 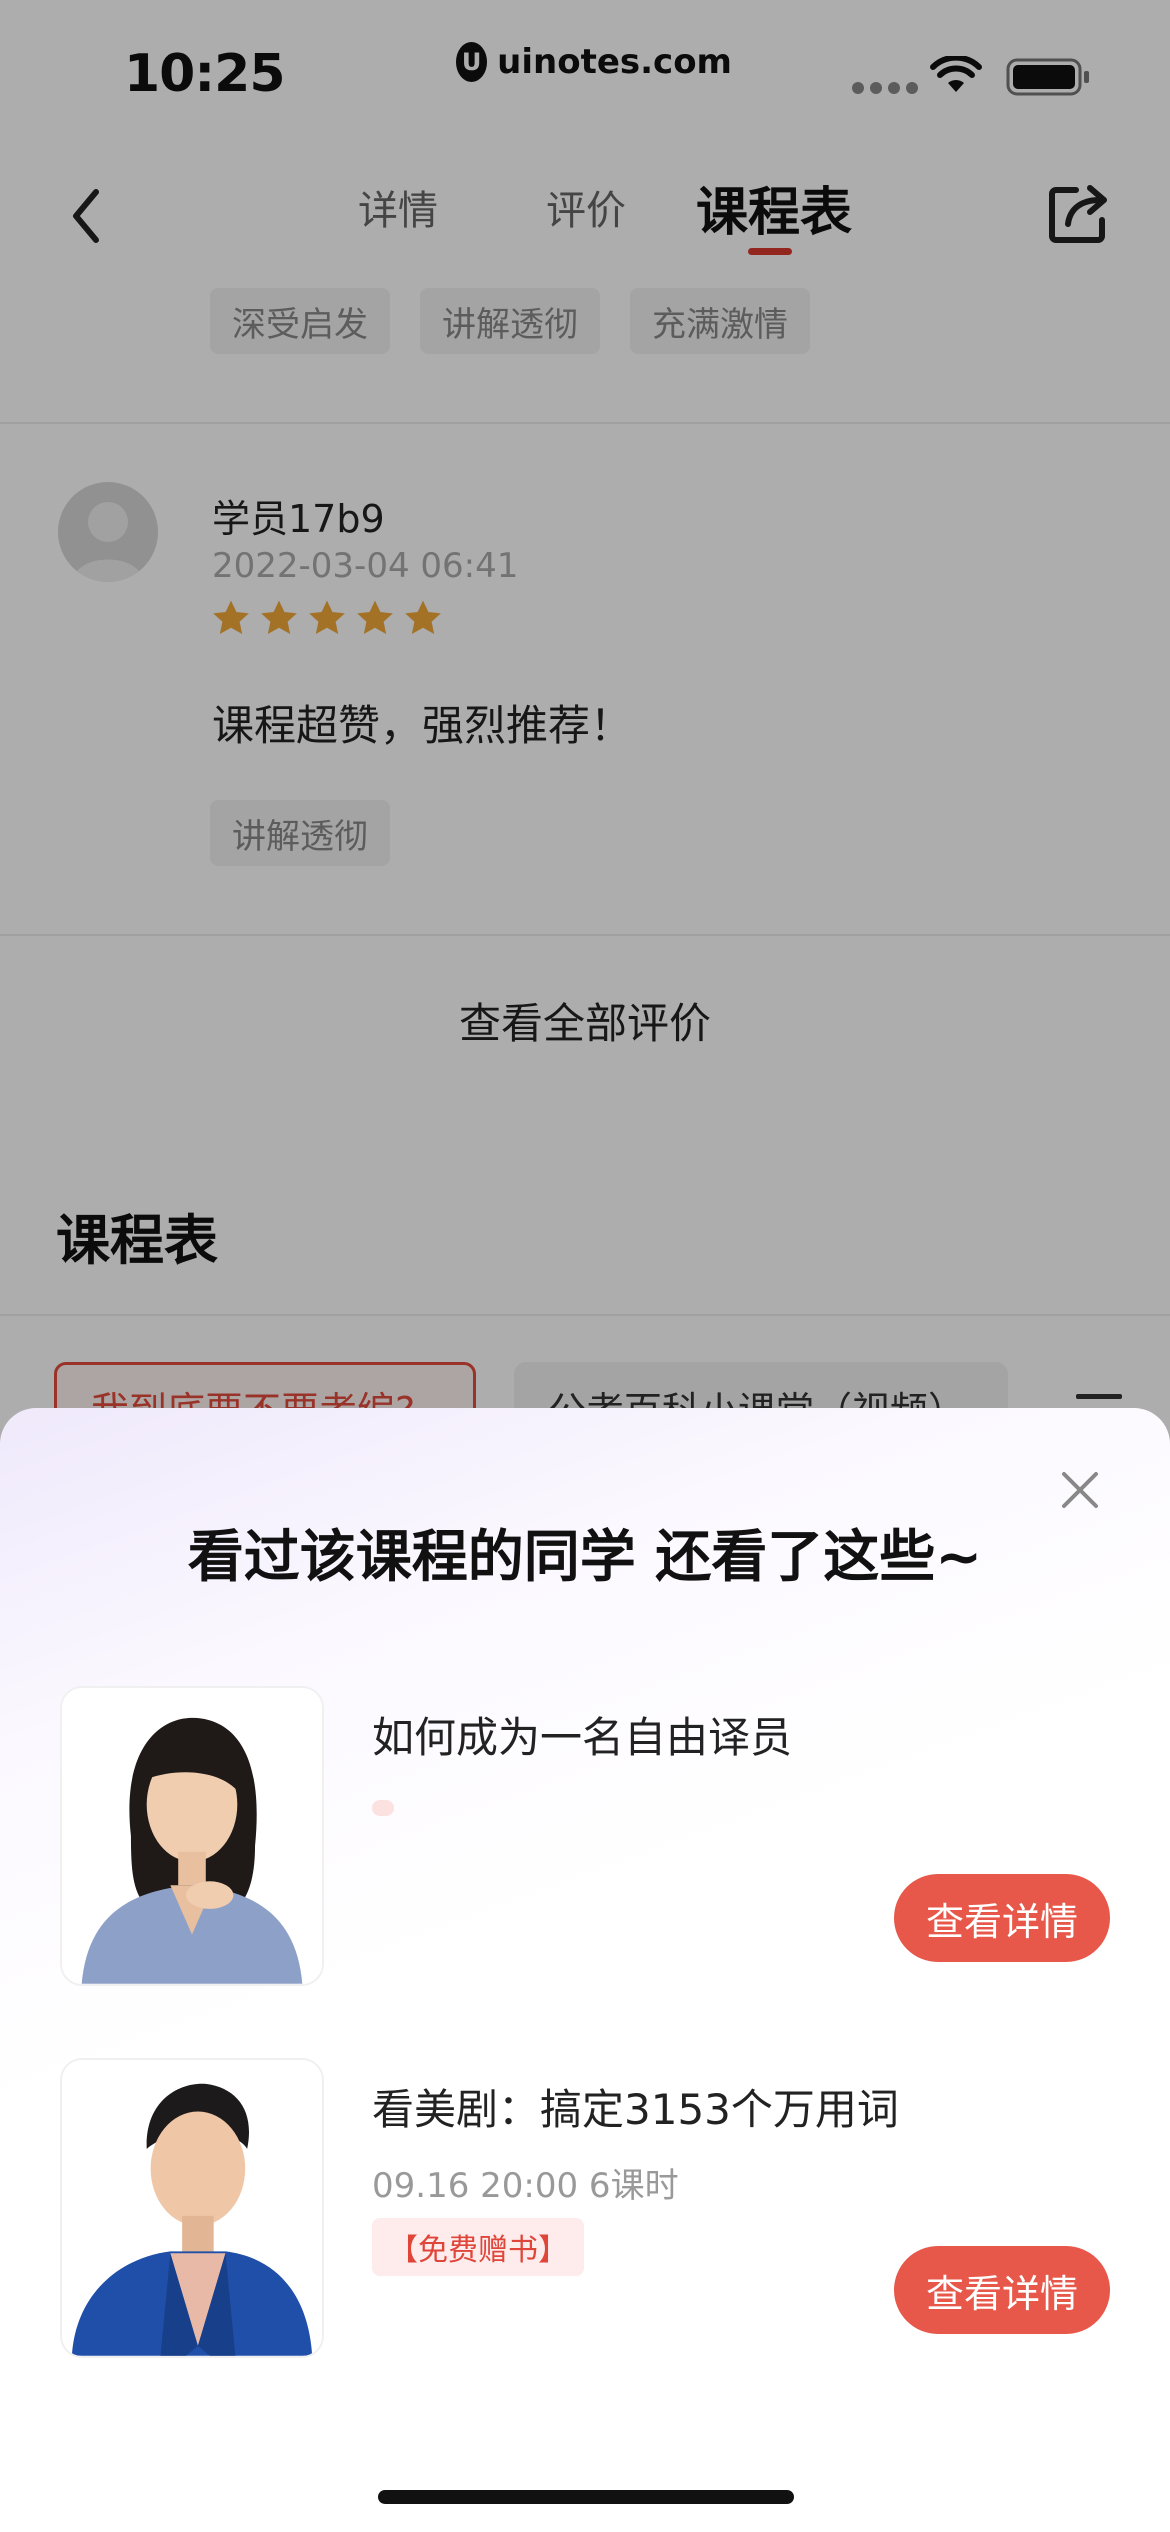 I want to click on course-tag-placeholder, so click(x=383, y=1808).